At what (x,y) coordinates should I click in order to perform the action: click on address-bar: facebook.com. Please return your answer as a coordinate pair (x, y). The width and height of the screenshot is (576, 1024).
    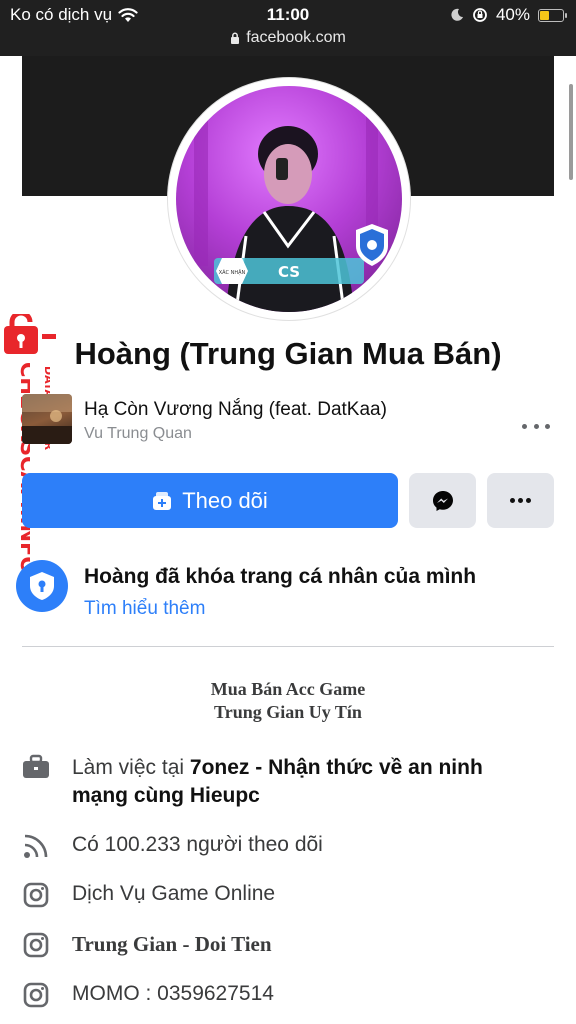
    Looking at the image, I should click on (288, 38).